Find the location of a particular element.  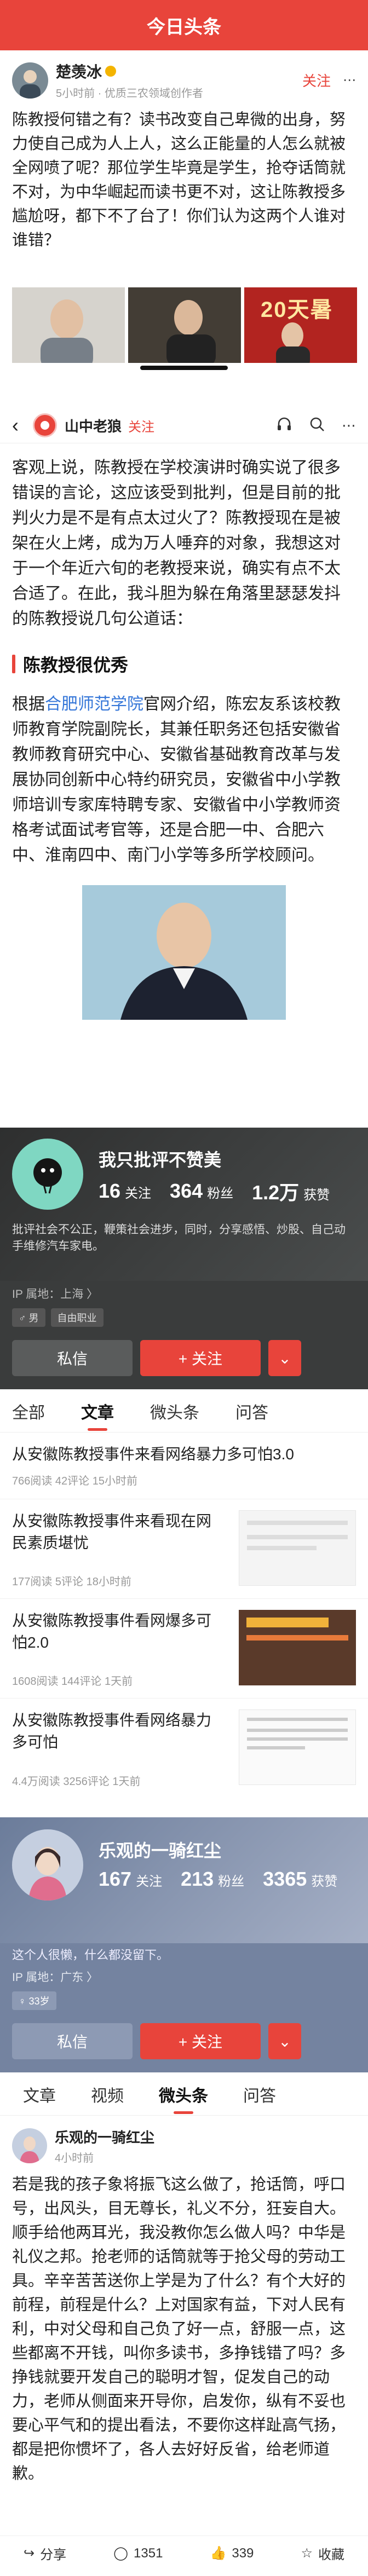

section-heading: 陈教授很优秀 is located at coordinates (184, 655).